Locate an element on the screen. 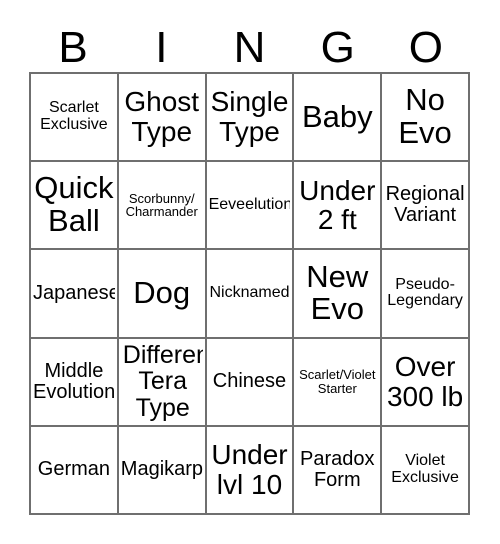  header-letter-n: N is located at coordinates (249, 47).